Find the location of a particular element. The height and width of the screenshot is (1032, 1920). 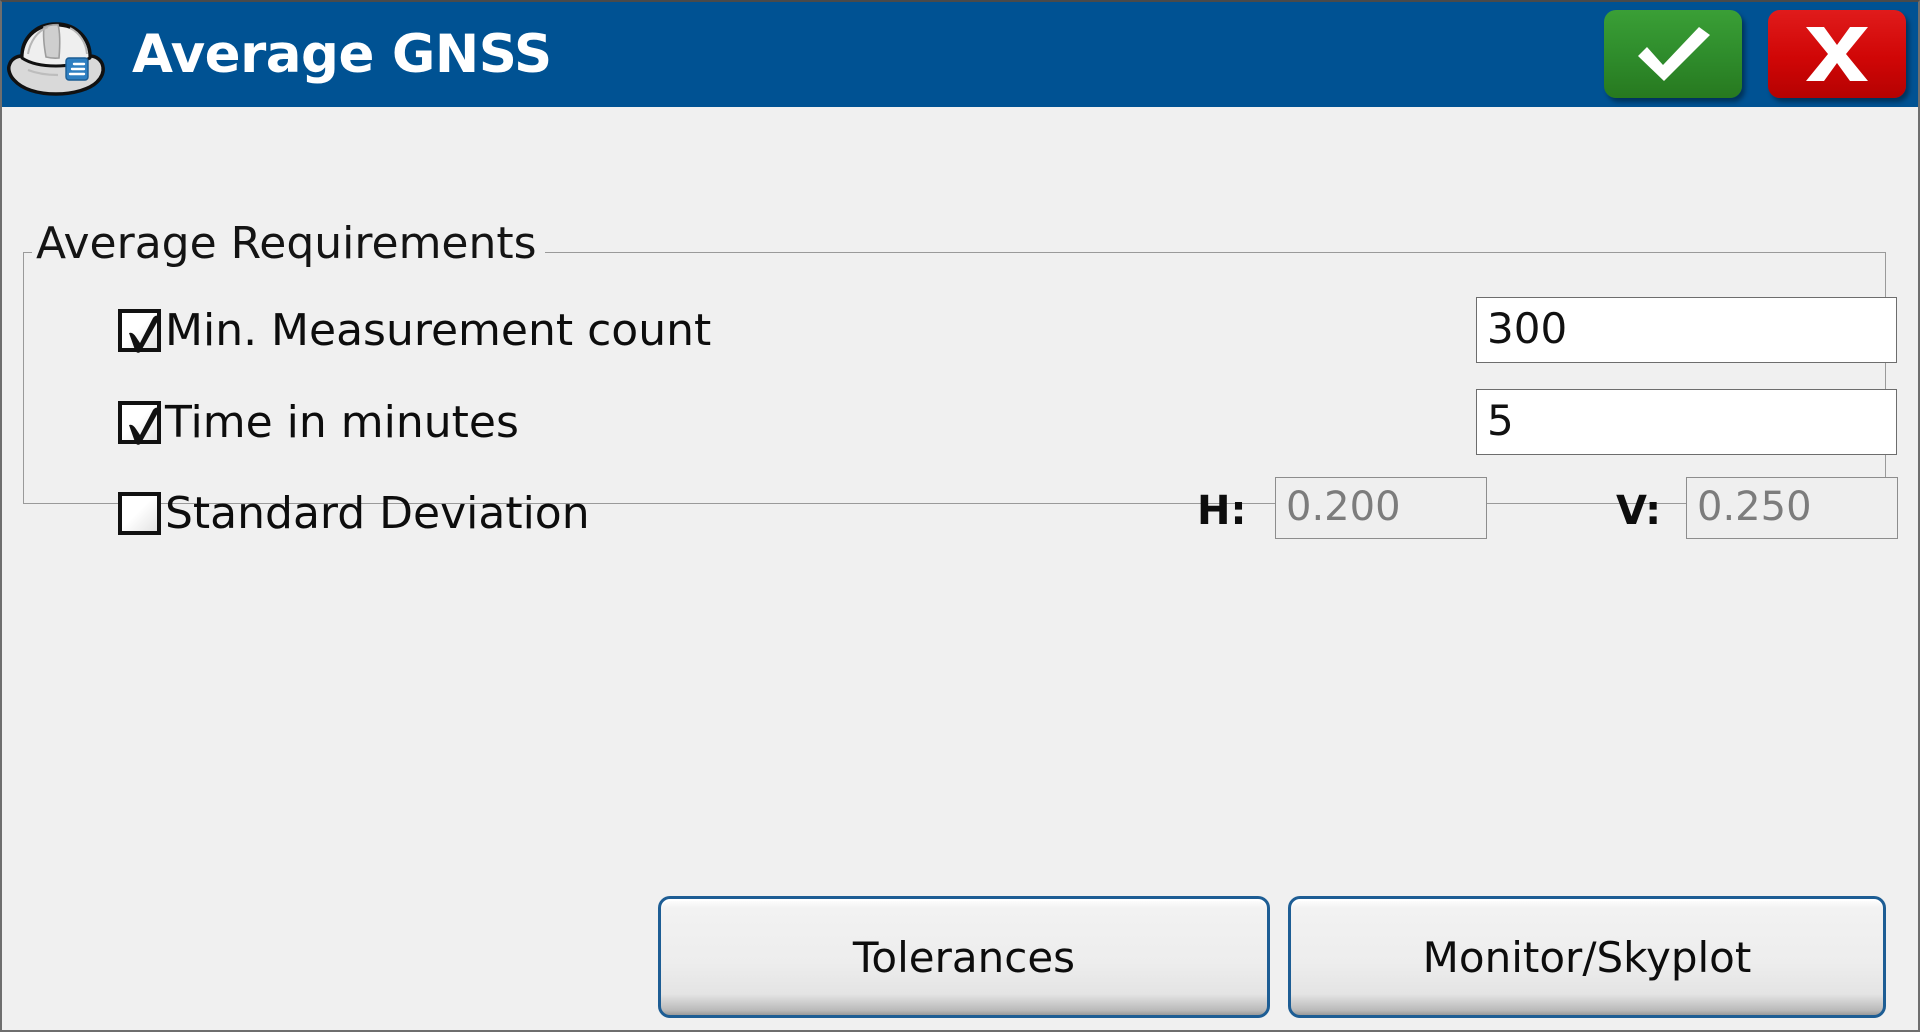

std-dev-vertical-input is located at coordinates (1792, 508).